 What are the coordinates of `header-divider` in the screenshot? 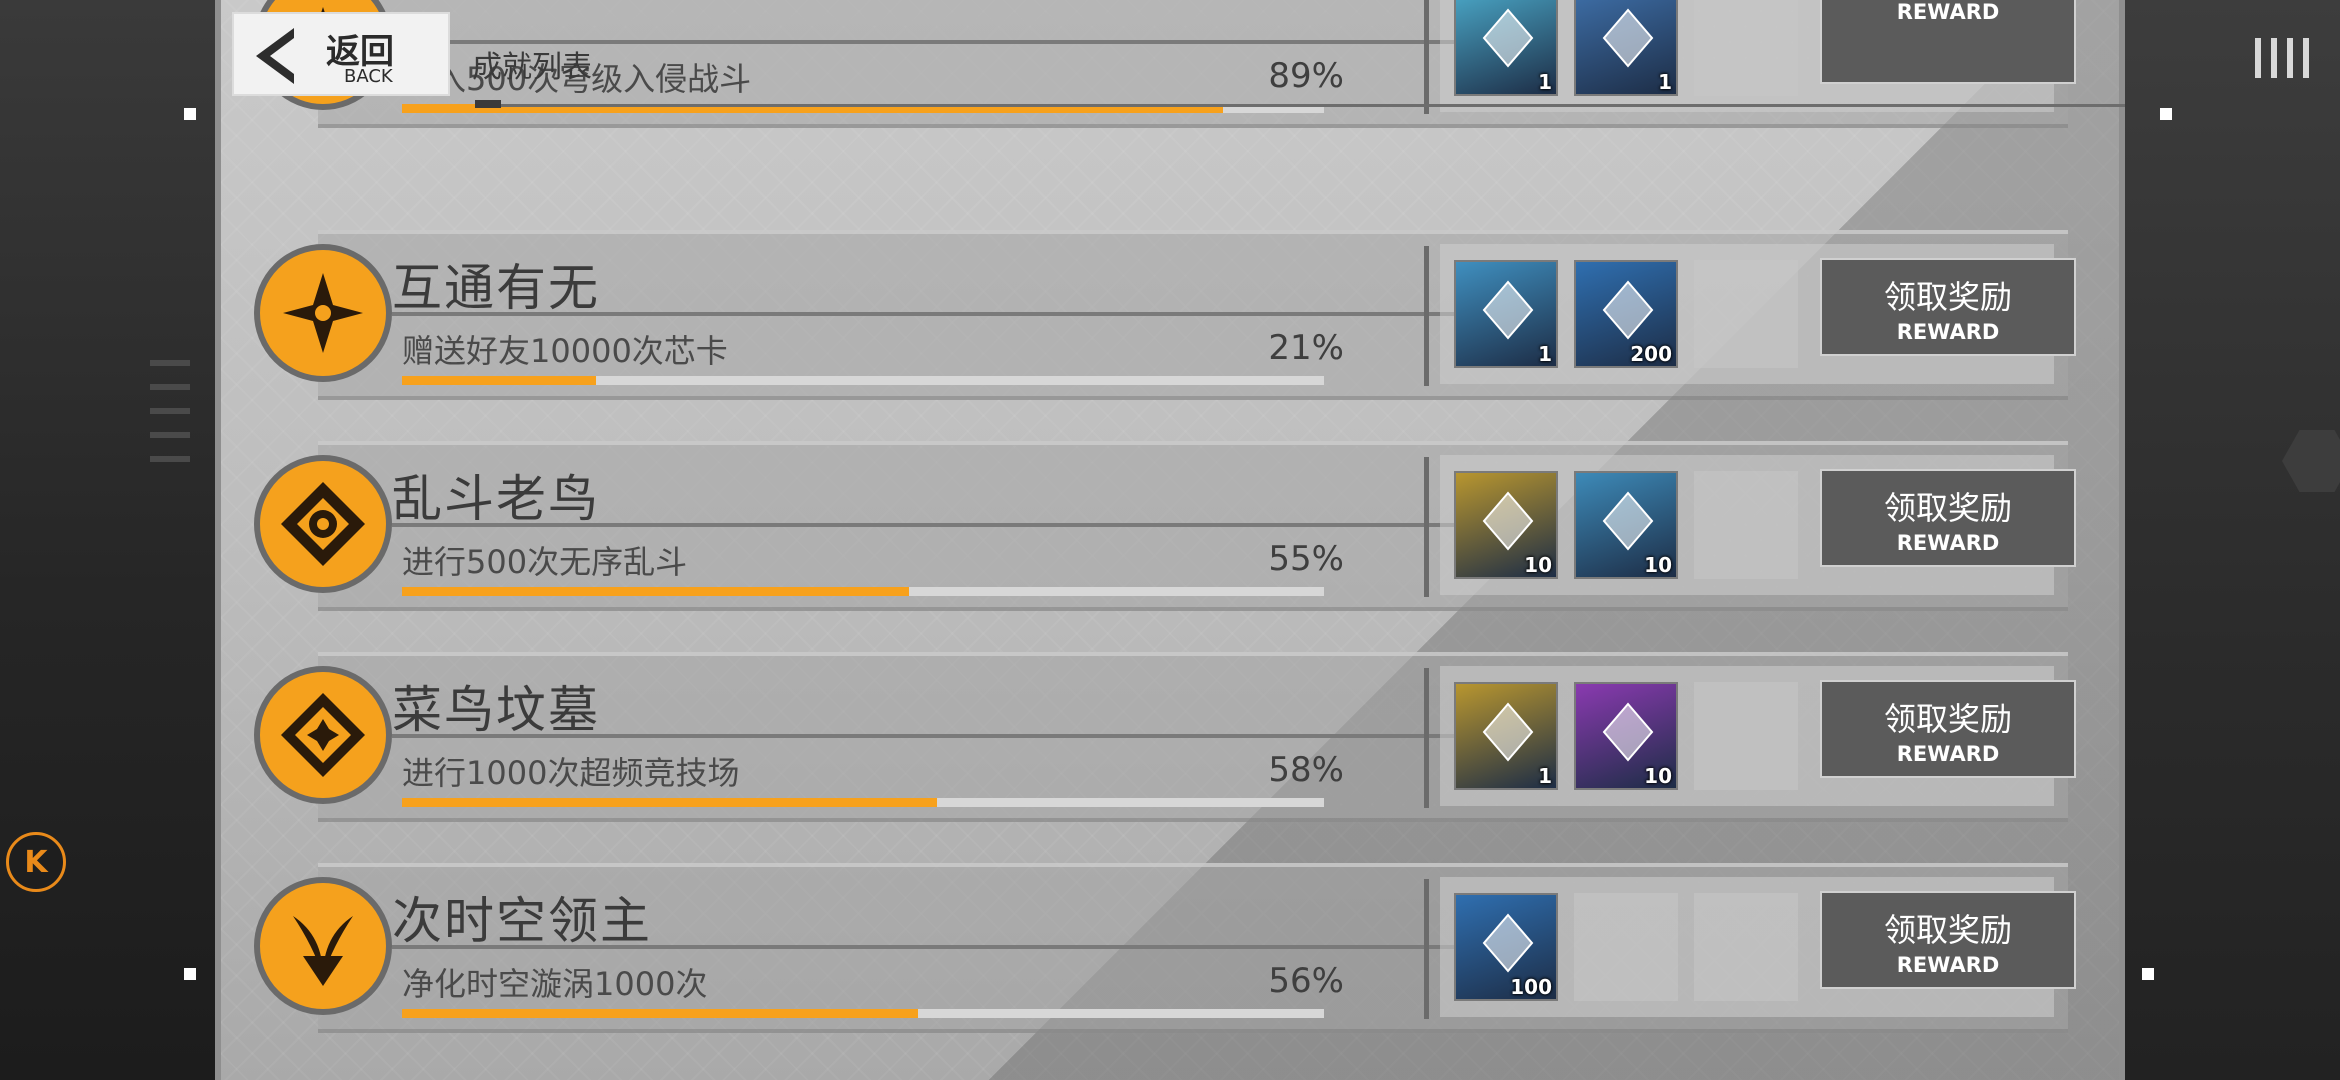 It's located at (1300, 105).